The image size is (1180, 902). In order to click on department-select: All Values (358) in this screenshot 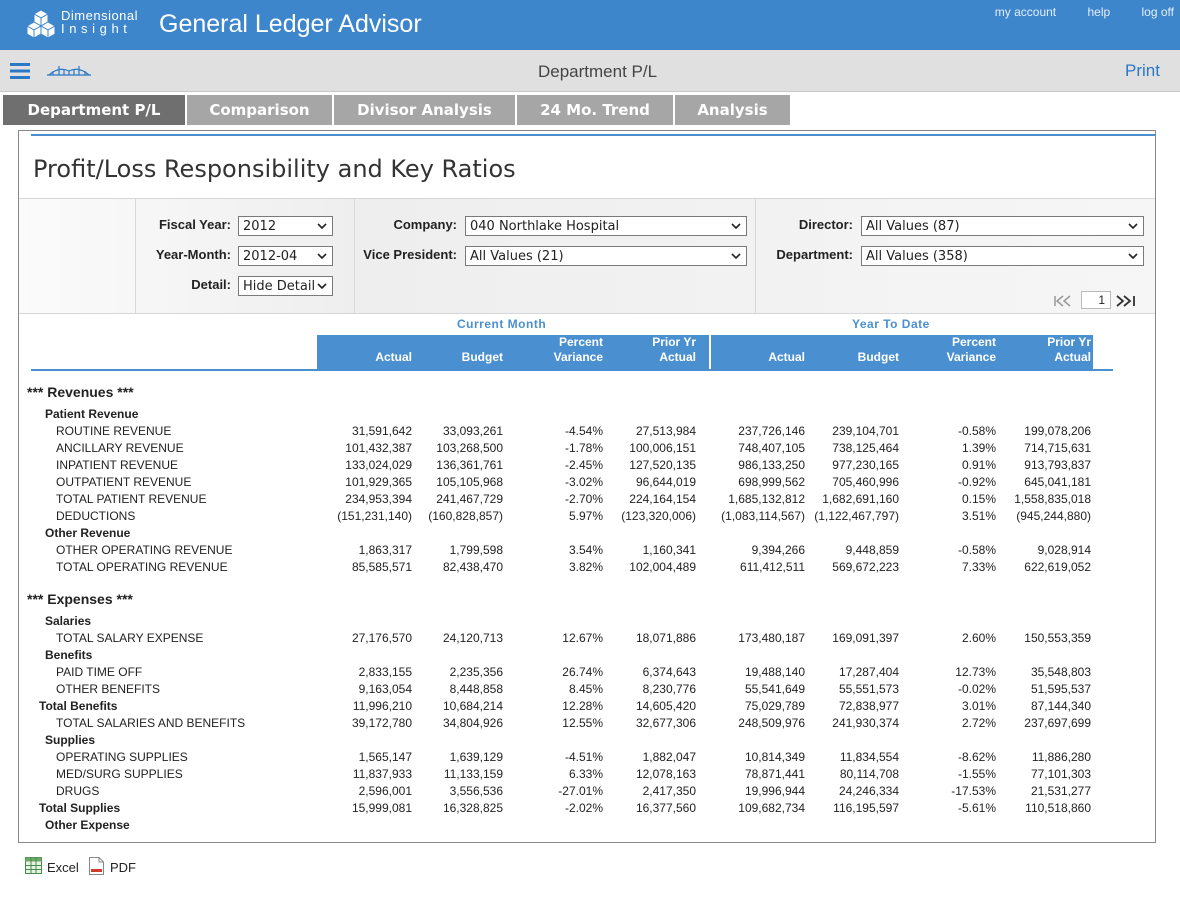, I will do `click(1002, 256)`.